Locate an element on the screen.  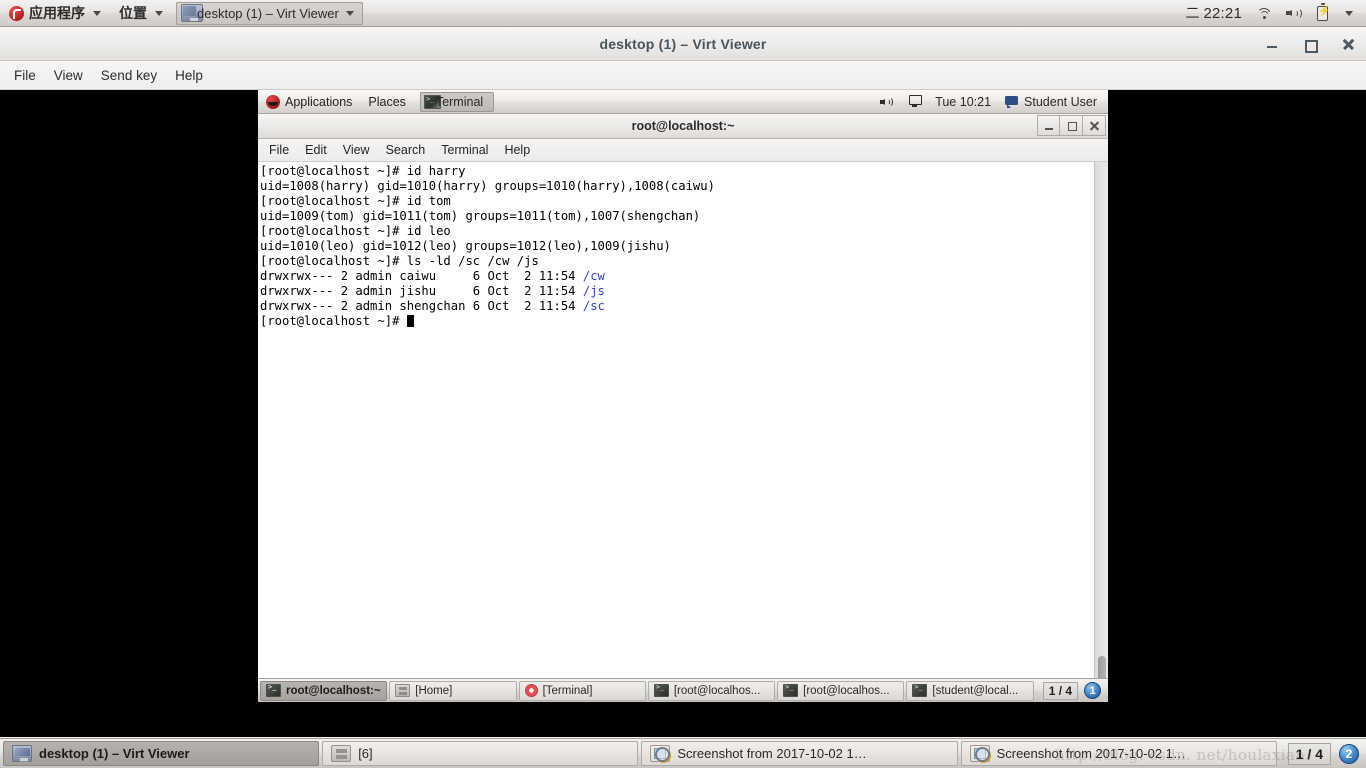
guest-workspace-badge: 1 is located at coordinates (1093, 690).